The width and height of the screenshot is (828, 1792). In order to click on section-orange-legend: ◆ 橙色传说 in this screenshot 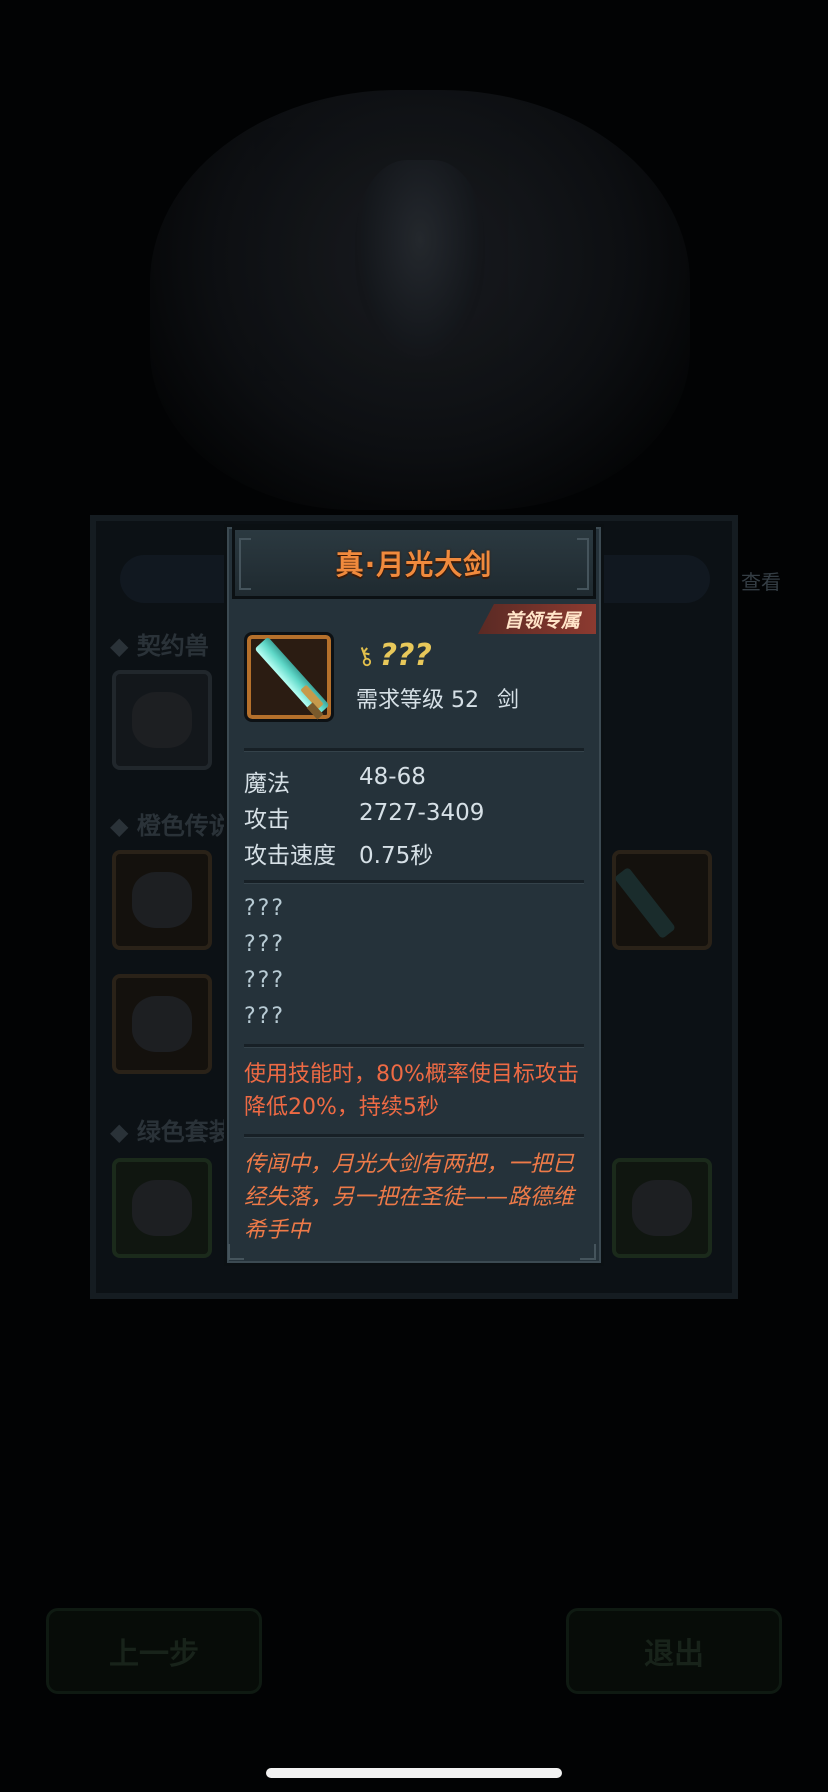, I will do `click(171, 826)`.